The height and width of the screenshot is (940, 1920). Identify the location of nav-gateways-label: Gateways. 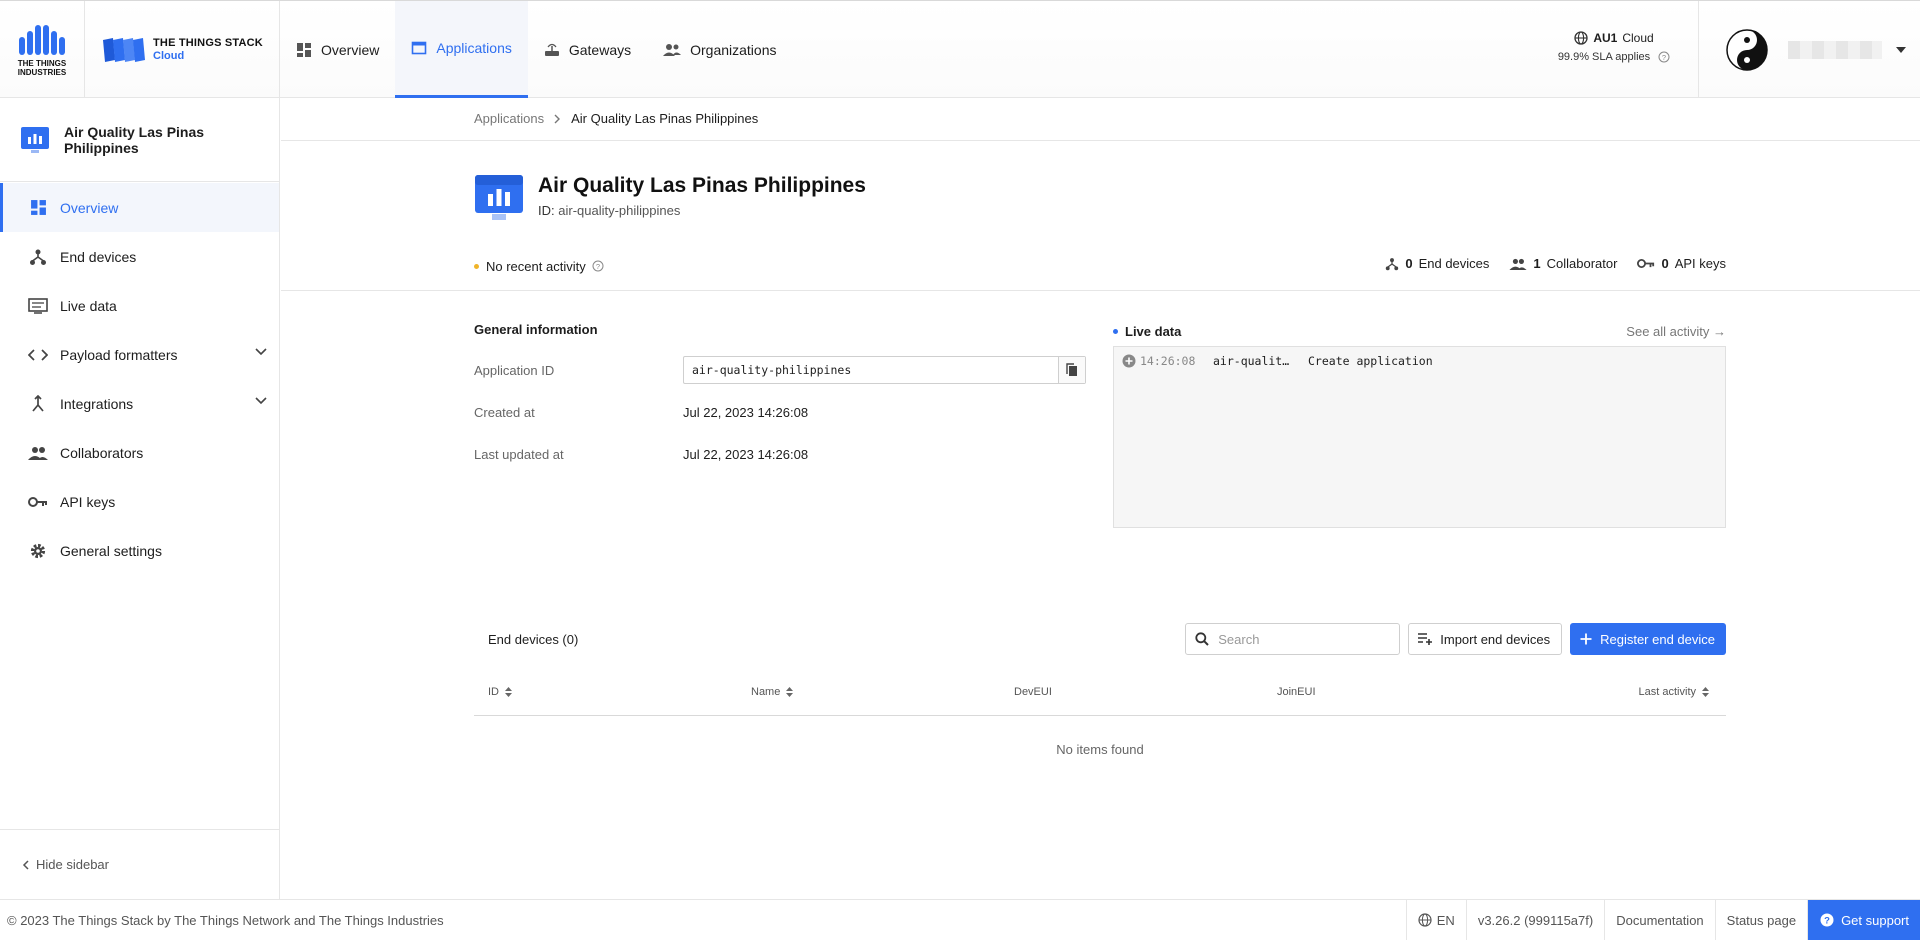
(600, 49).